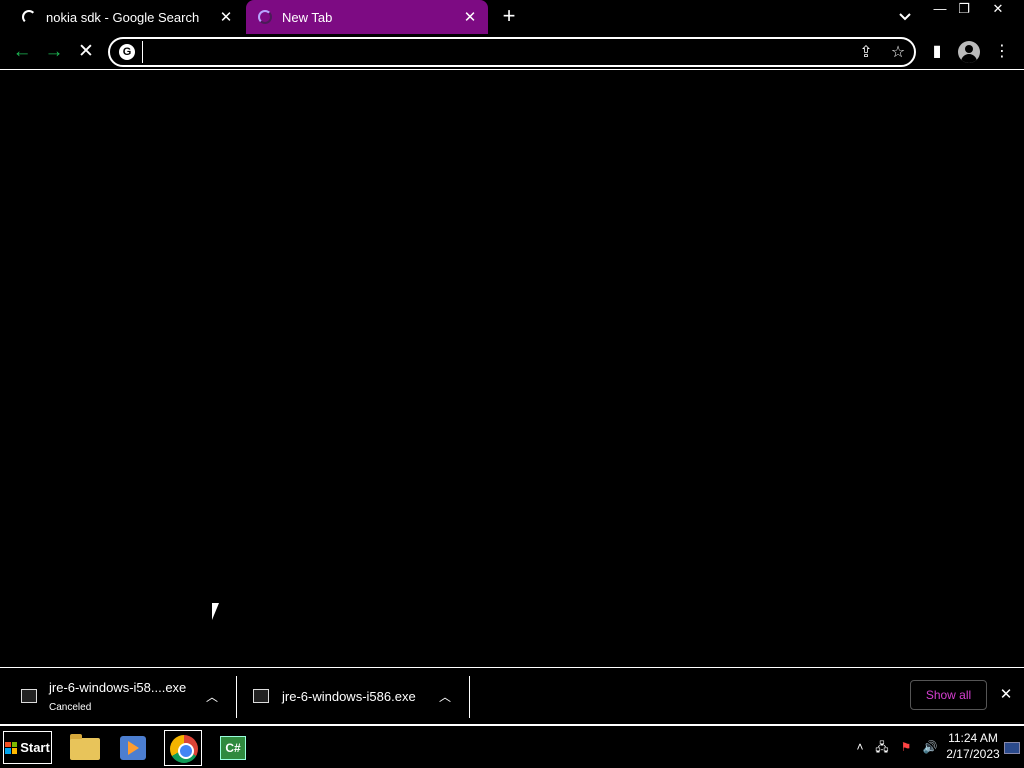 This screenshot has width=1024, height=768. What do you see at coordinates (898, 53) in the screenshot?
I see `bookmark-star-icon: ☆` at bounding box center [898, 53].